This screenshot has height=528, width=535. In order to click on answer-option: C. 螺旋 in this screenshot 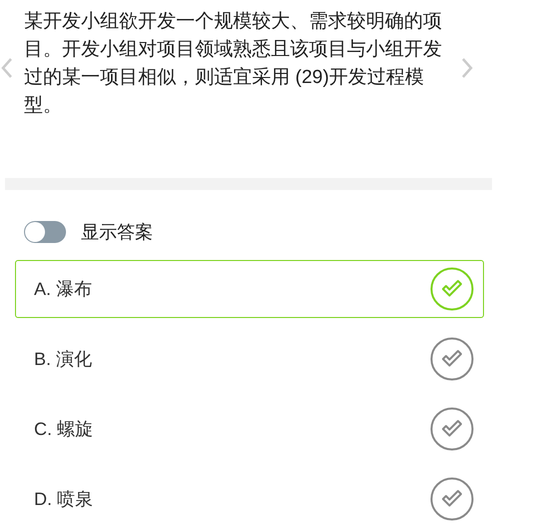, I will do `click(249, 429)`.